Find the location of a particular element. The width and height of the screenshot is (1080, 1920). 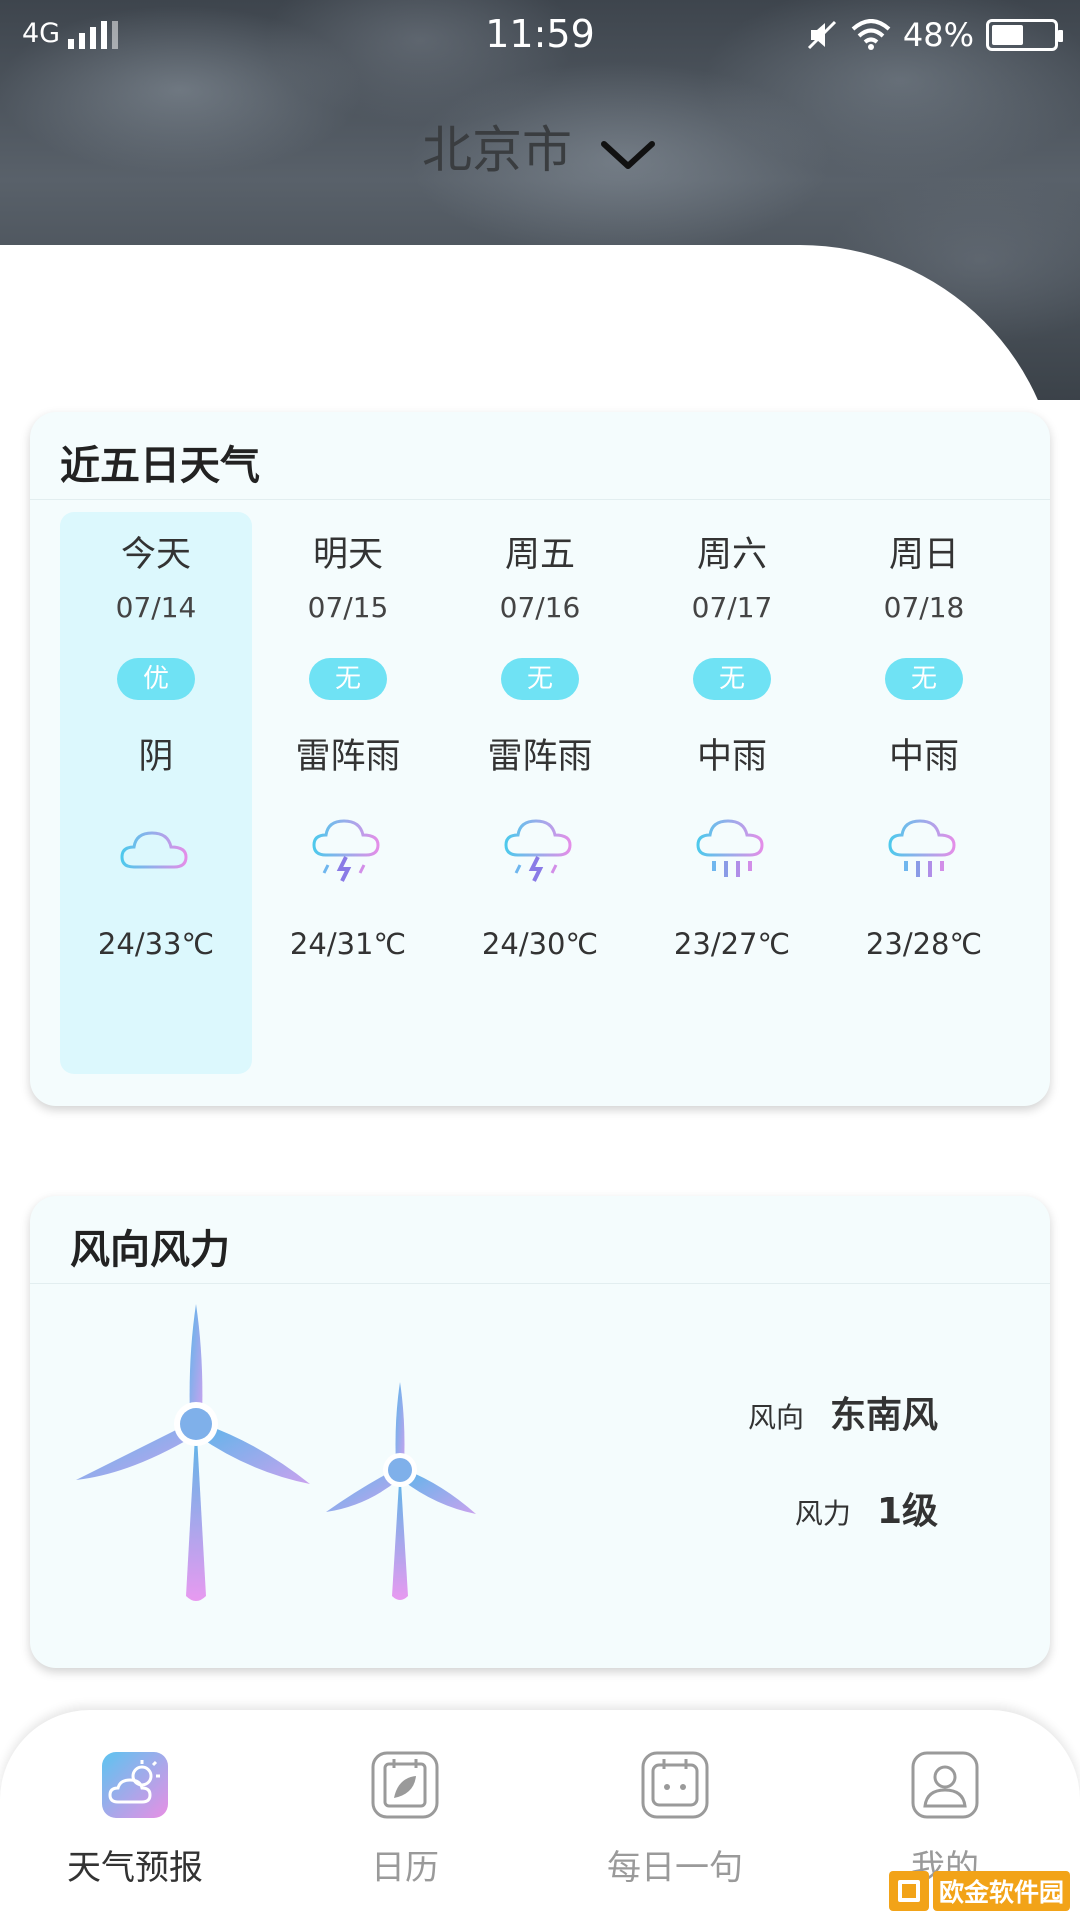

wind-direction-label: 风向 is located at coordinates (775, 1417).